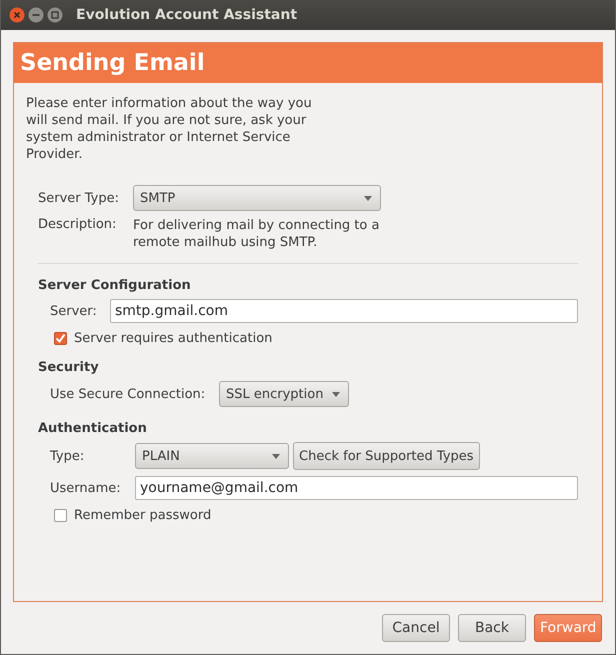 This screenshot has width=616, height=655. I want to click on section-heading: Authentication, so click(93, 428).